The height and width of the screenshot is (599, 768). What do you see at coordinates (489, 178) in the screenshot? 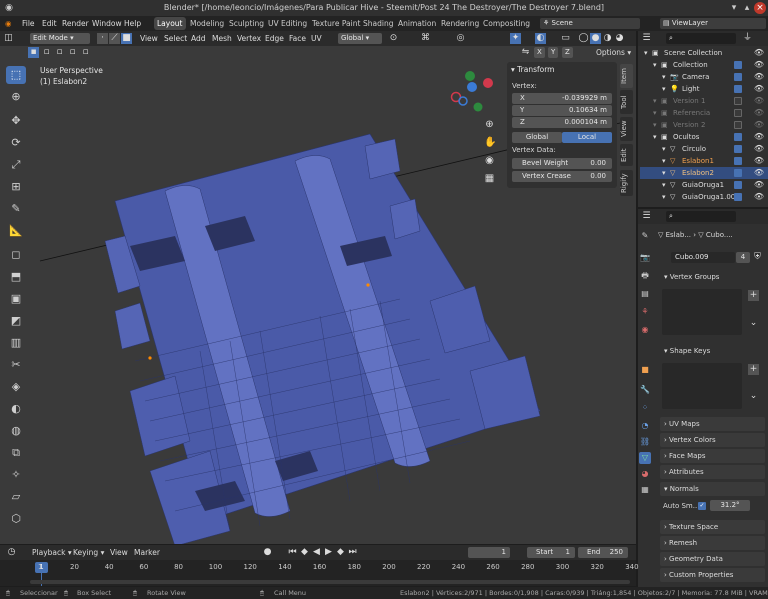
I see `ortho-grid-icon: ▦` at bounding box center [489, 178].